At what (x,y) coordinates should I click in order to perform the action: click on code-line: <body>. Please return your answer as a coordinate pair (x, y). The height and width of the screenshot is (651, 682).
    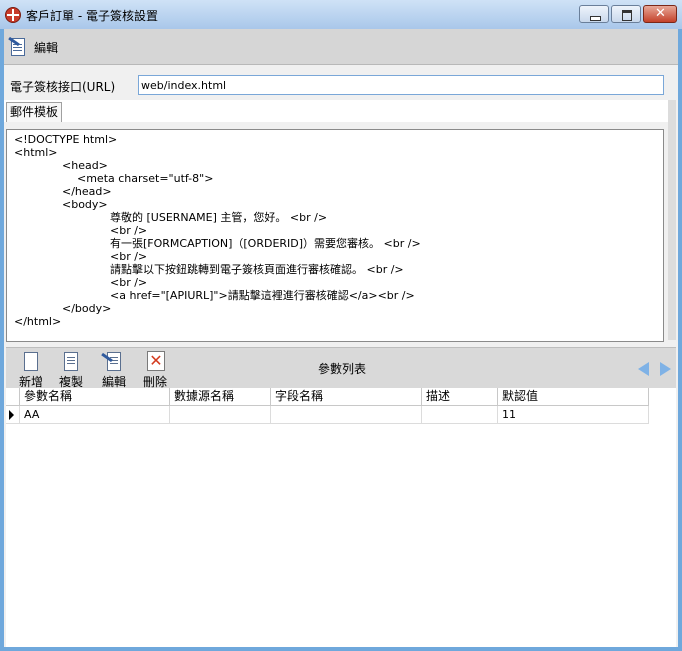
    Looking at the image, I should click on (85, 204).